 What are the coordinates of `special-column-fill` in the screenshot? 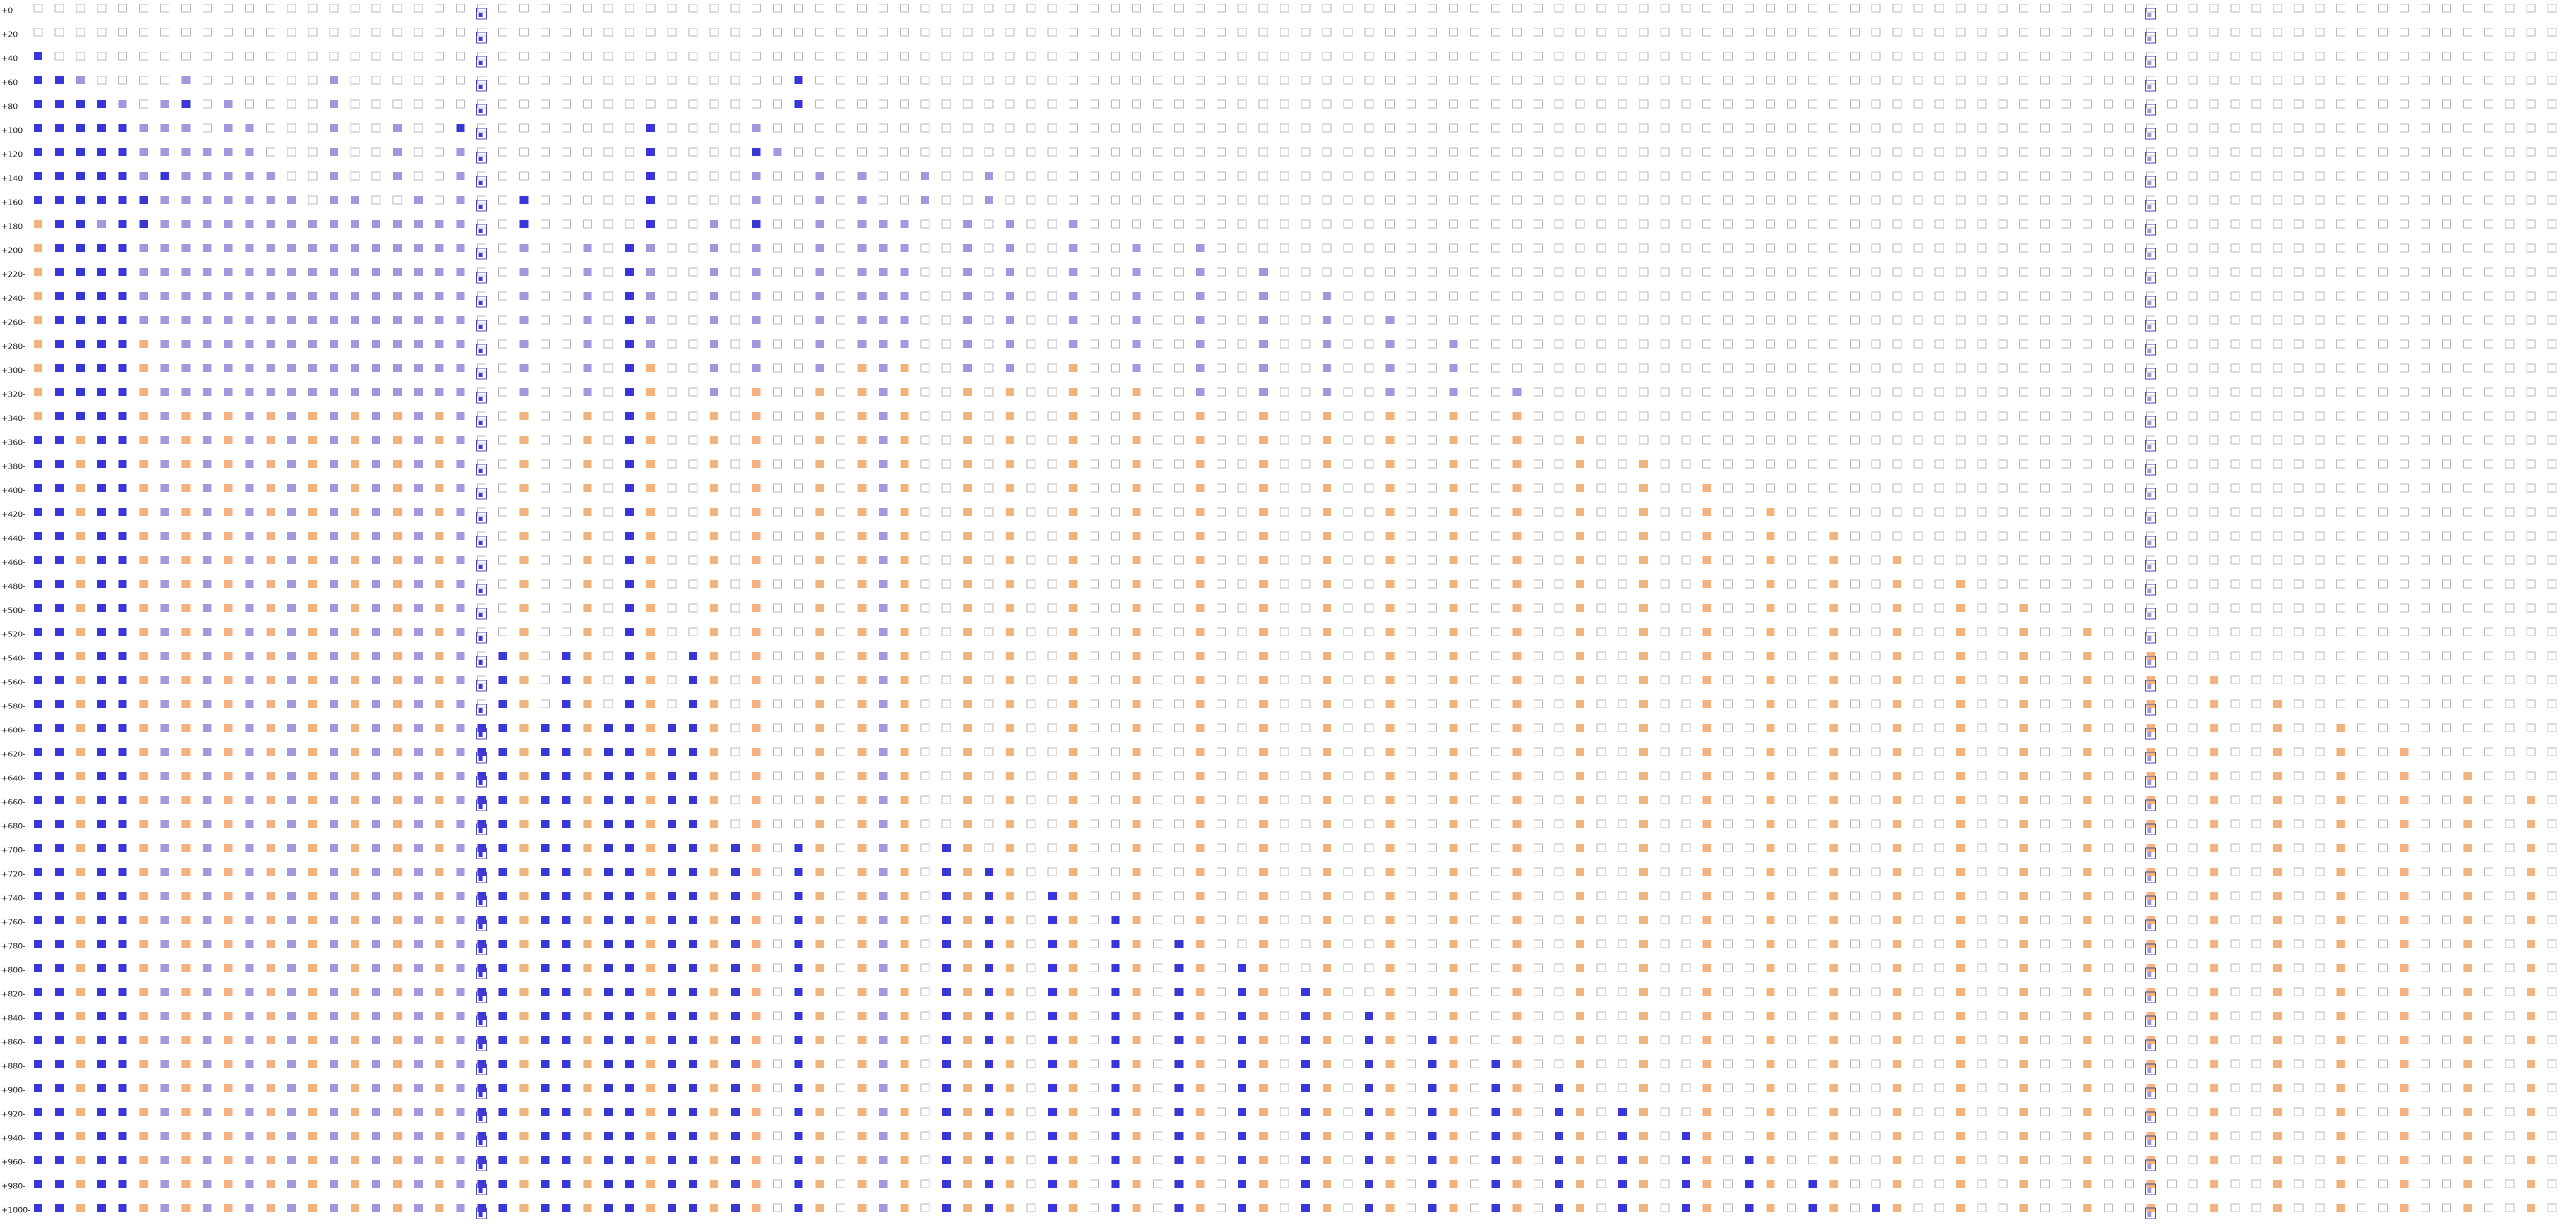 It's located at (480, 303).